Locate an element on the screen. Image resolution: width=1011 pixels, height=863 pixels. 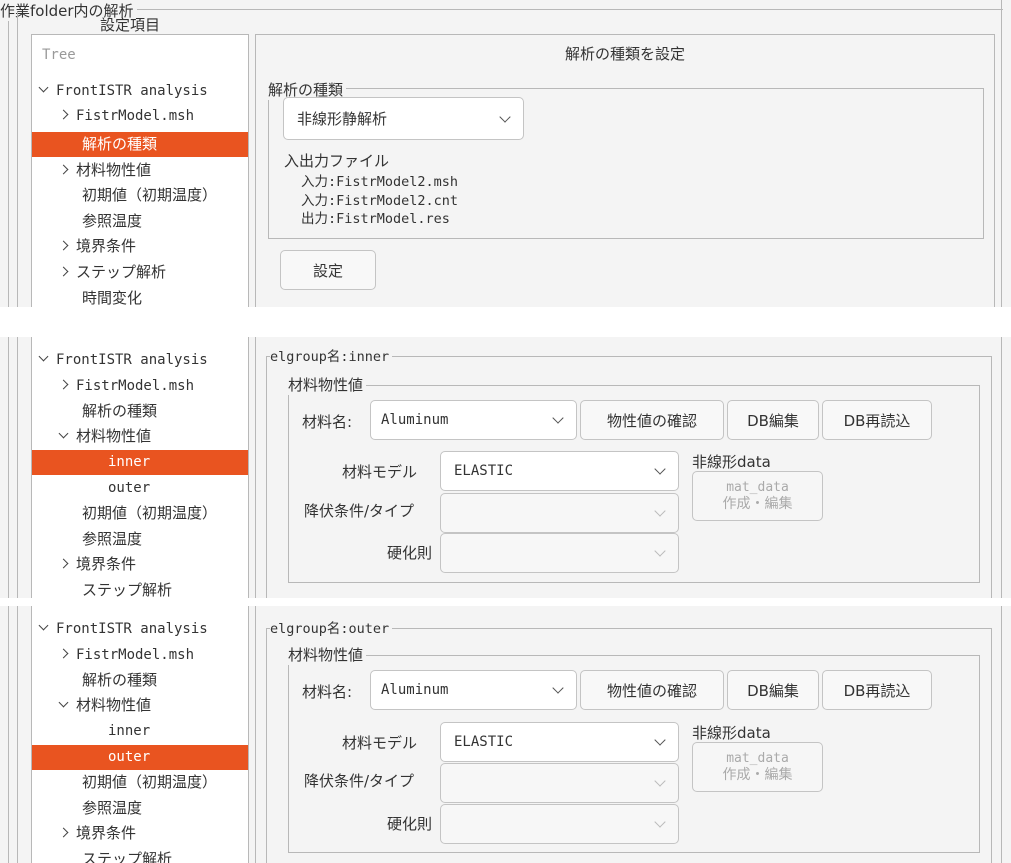
frame-border-top is located at coordinates (505, 9).